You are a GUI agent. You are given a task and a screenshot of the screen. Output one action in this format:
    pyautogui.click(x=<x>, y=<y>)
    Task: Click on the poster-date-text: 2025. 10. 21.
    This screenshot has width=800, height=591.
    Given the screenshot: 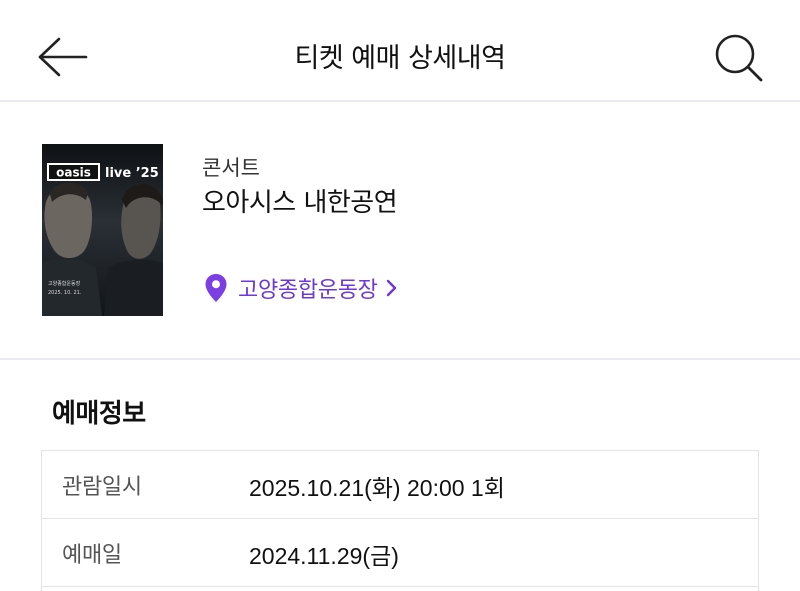 What is the action you would take?
    pyautogui.click(x=65, y=293)
    